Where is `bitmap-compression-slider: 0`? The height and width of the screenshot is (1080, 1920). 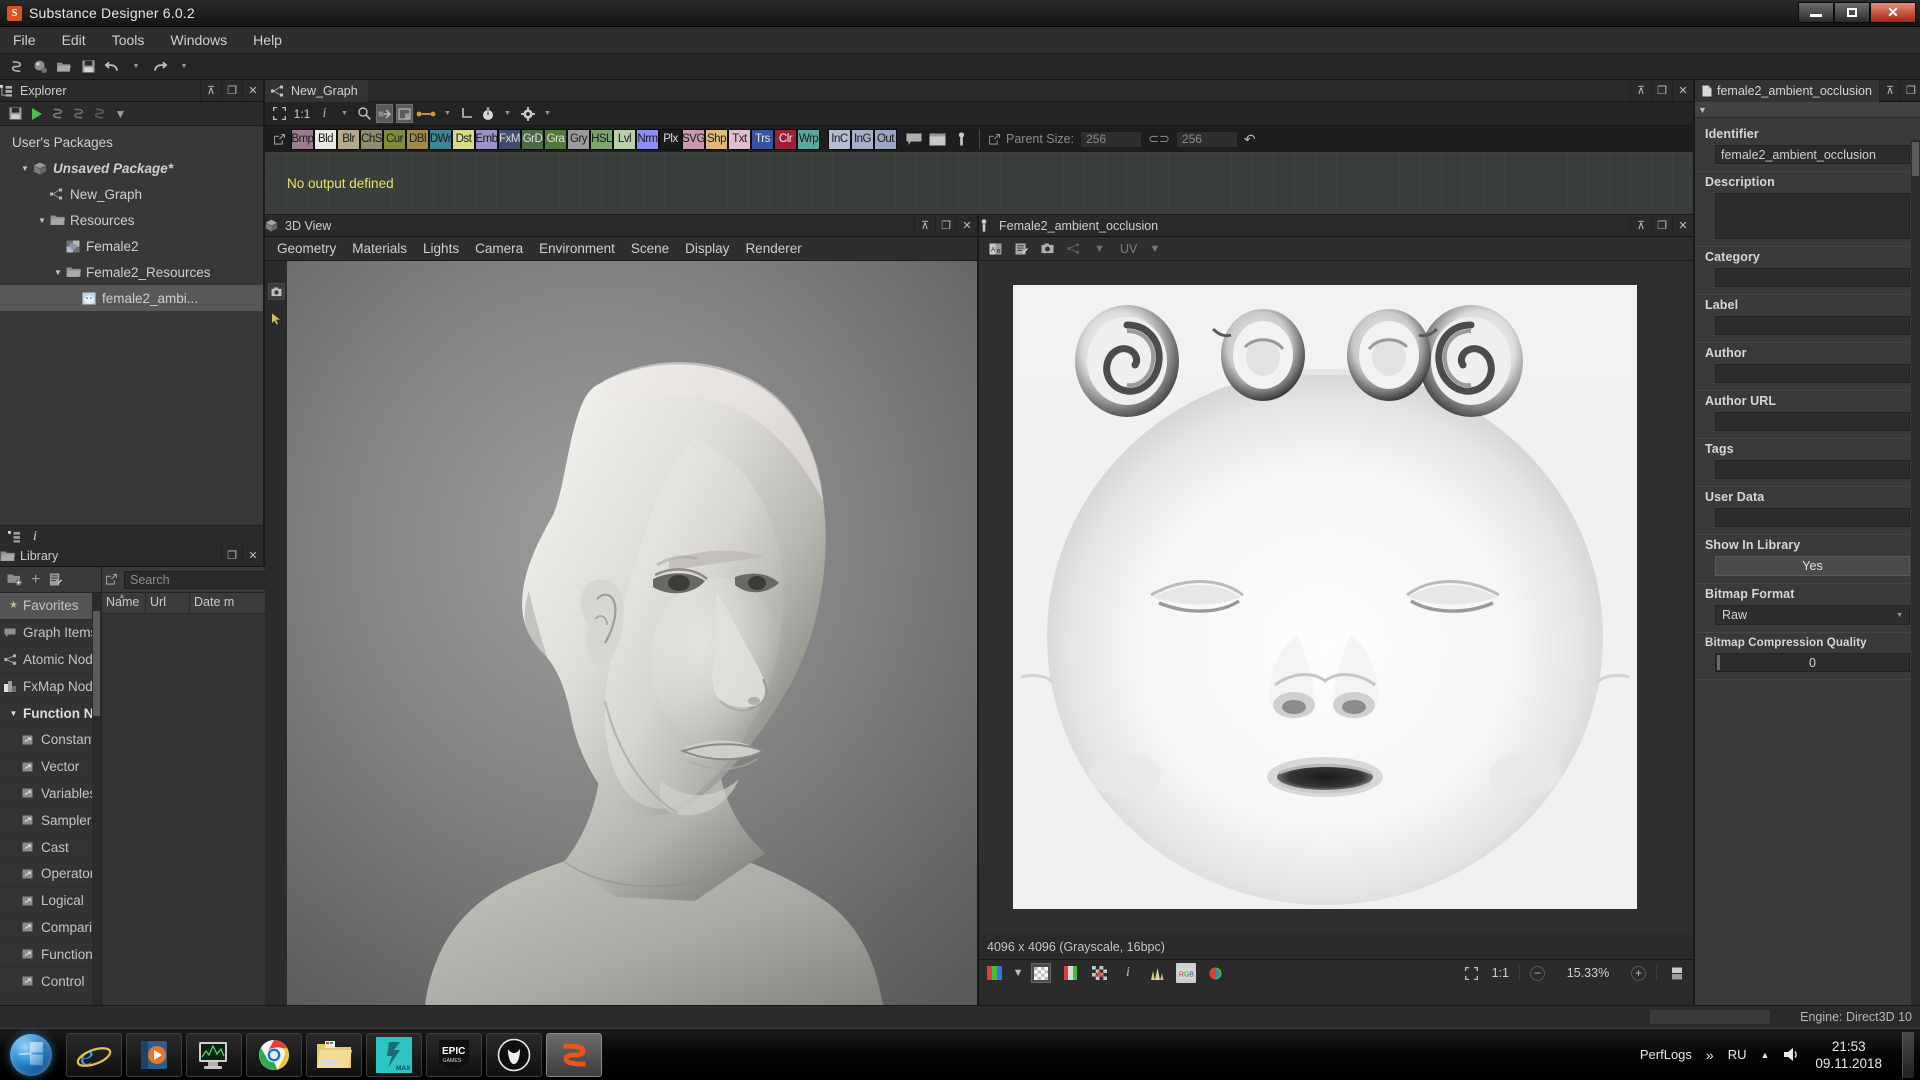 bitmap-compression-slider: 0 is located at coordinates (1812, 662).